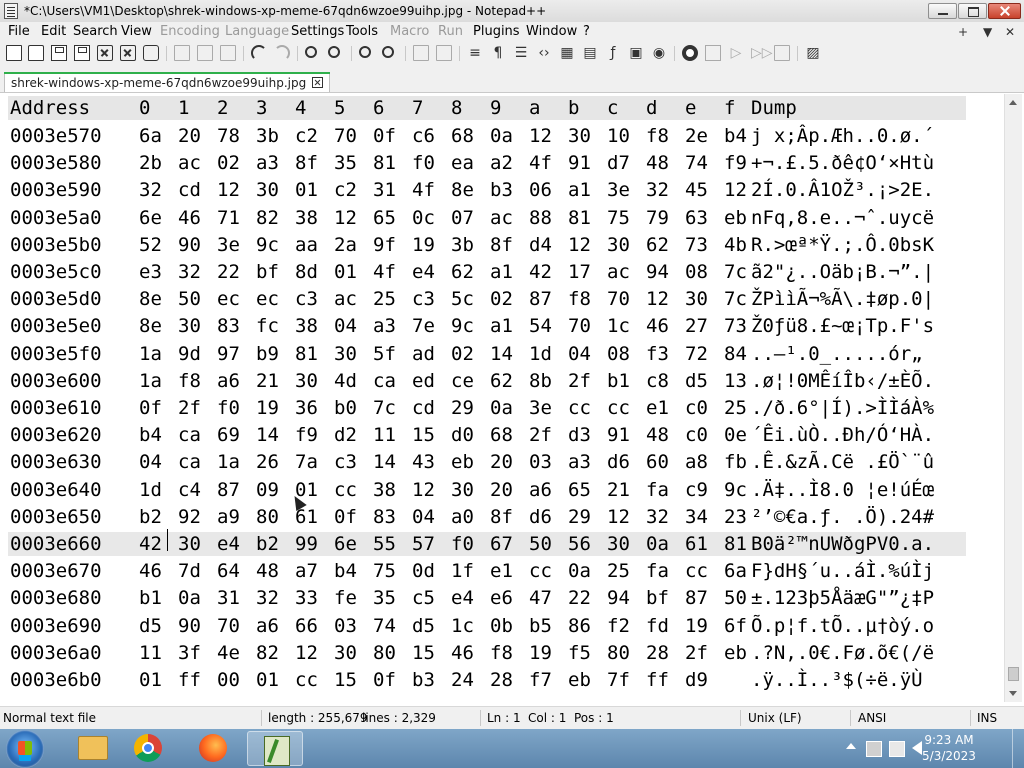 The width and height of the screenshot is (1024, 768). Describe the element at coordinates (150, 598) in the screenshot. I see `byte-cell: b1` at that location.